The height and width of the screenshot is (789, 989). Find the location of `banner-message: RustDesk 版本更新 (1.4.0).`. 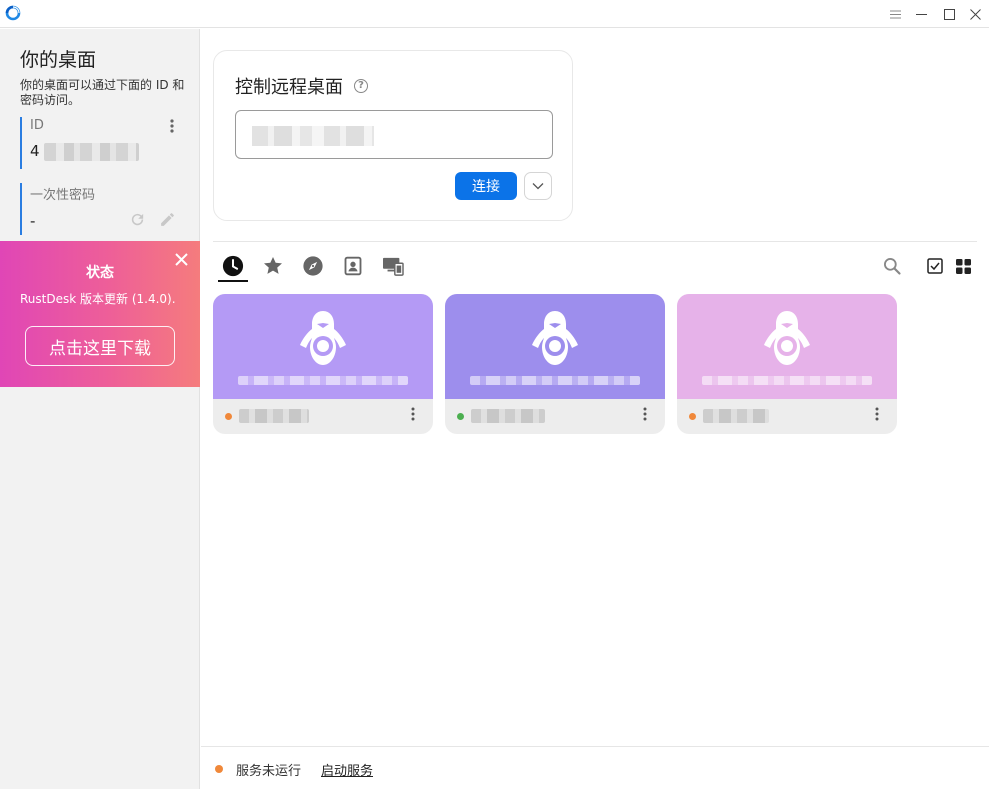

banner-message: RustDesk 版本更新 (1.4.0). is located at coordinates (98, 299).